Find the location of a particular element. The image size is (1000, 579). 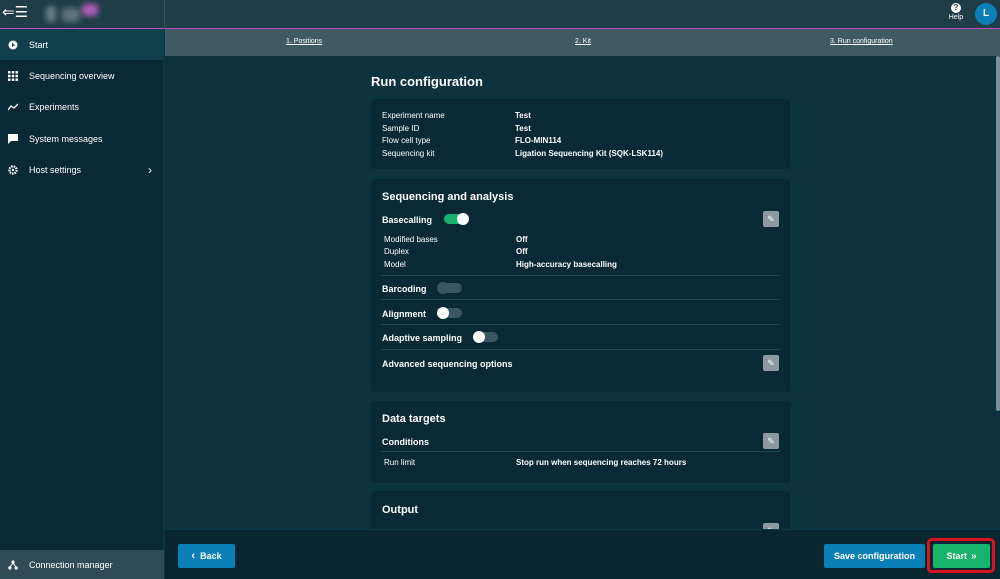

section-heading: Sequencing and analysis is located at coordinates (448, 197).